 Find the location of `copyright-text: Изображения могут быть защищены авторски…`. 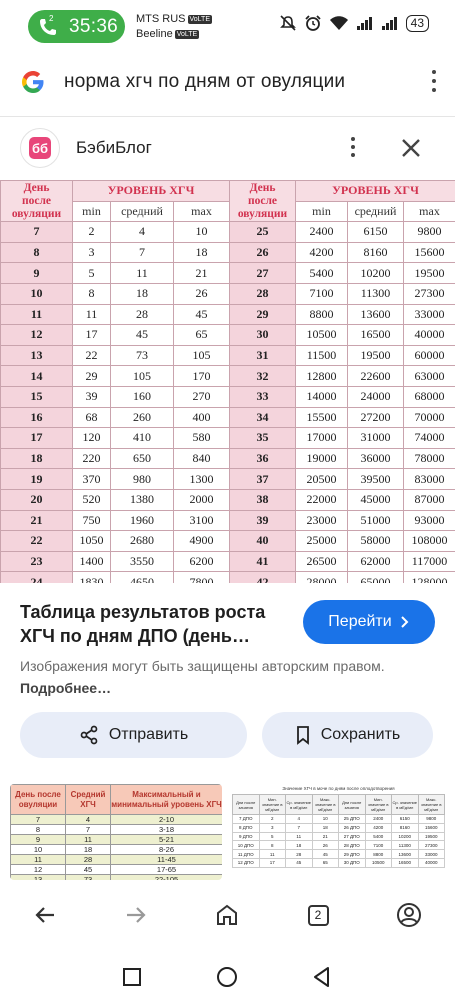

copyright-text: Изображения могут быть защищены авторски… is located at coordinates (202, 666).